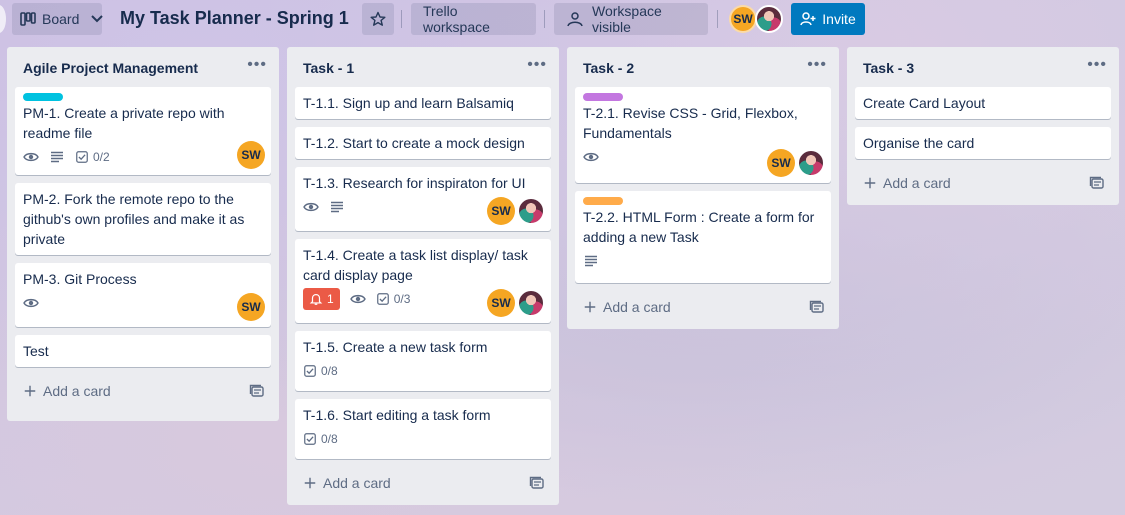  What do you see at coordinates (61, 19) in the screenshot?
I see `board-view-label: Board` at bounding box center [61, 19].